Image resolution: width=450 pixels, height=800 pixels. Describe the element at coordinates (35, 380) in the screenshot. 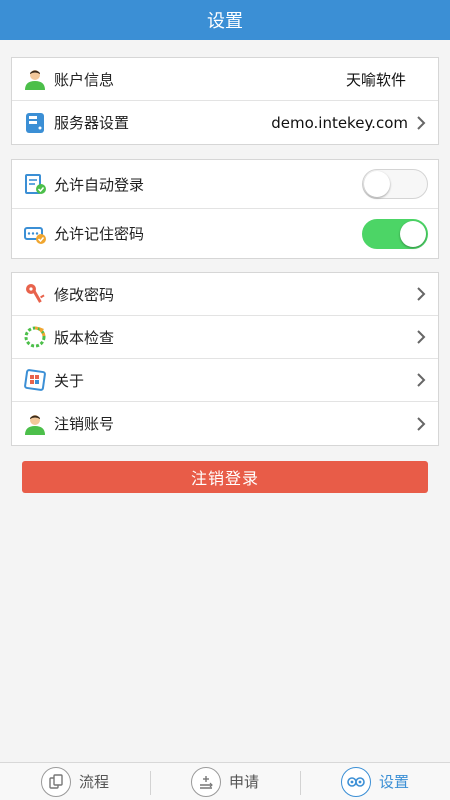

I see `about-icon` at that location.